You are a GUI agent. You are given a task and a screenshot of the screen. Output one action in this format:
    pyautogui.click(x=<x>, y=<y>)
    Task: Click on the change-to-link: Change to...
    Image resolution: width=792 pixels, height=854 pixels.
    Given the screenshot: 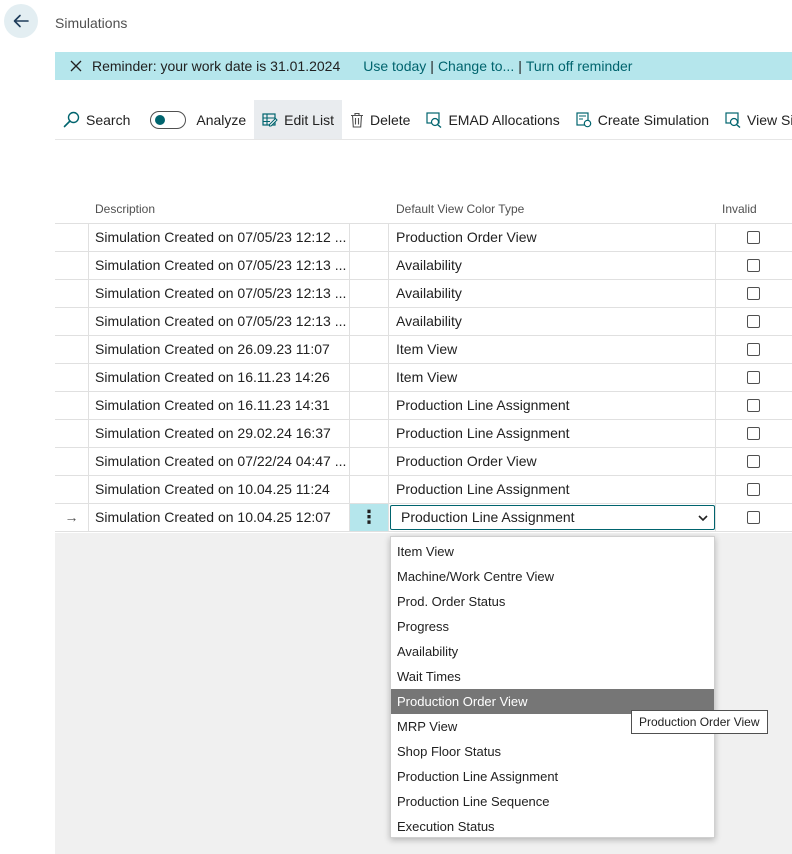 What is the action you would take?
    pyautogui.click(x=476, y=66)
    